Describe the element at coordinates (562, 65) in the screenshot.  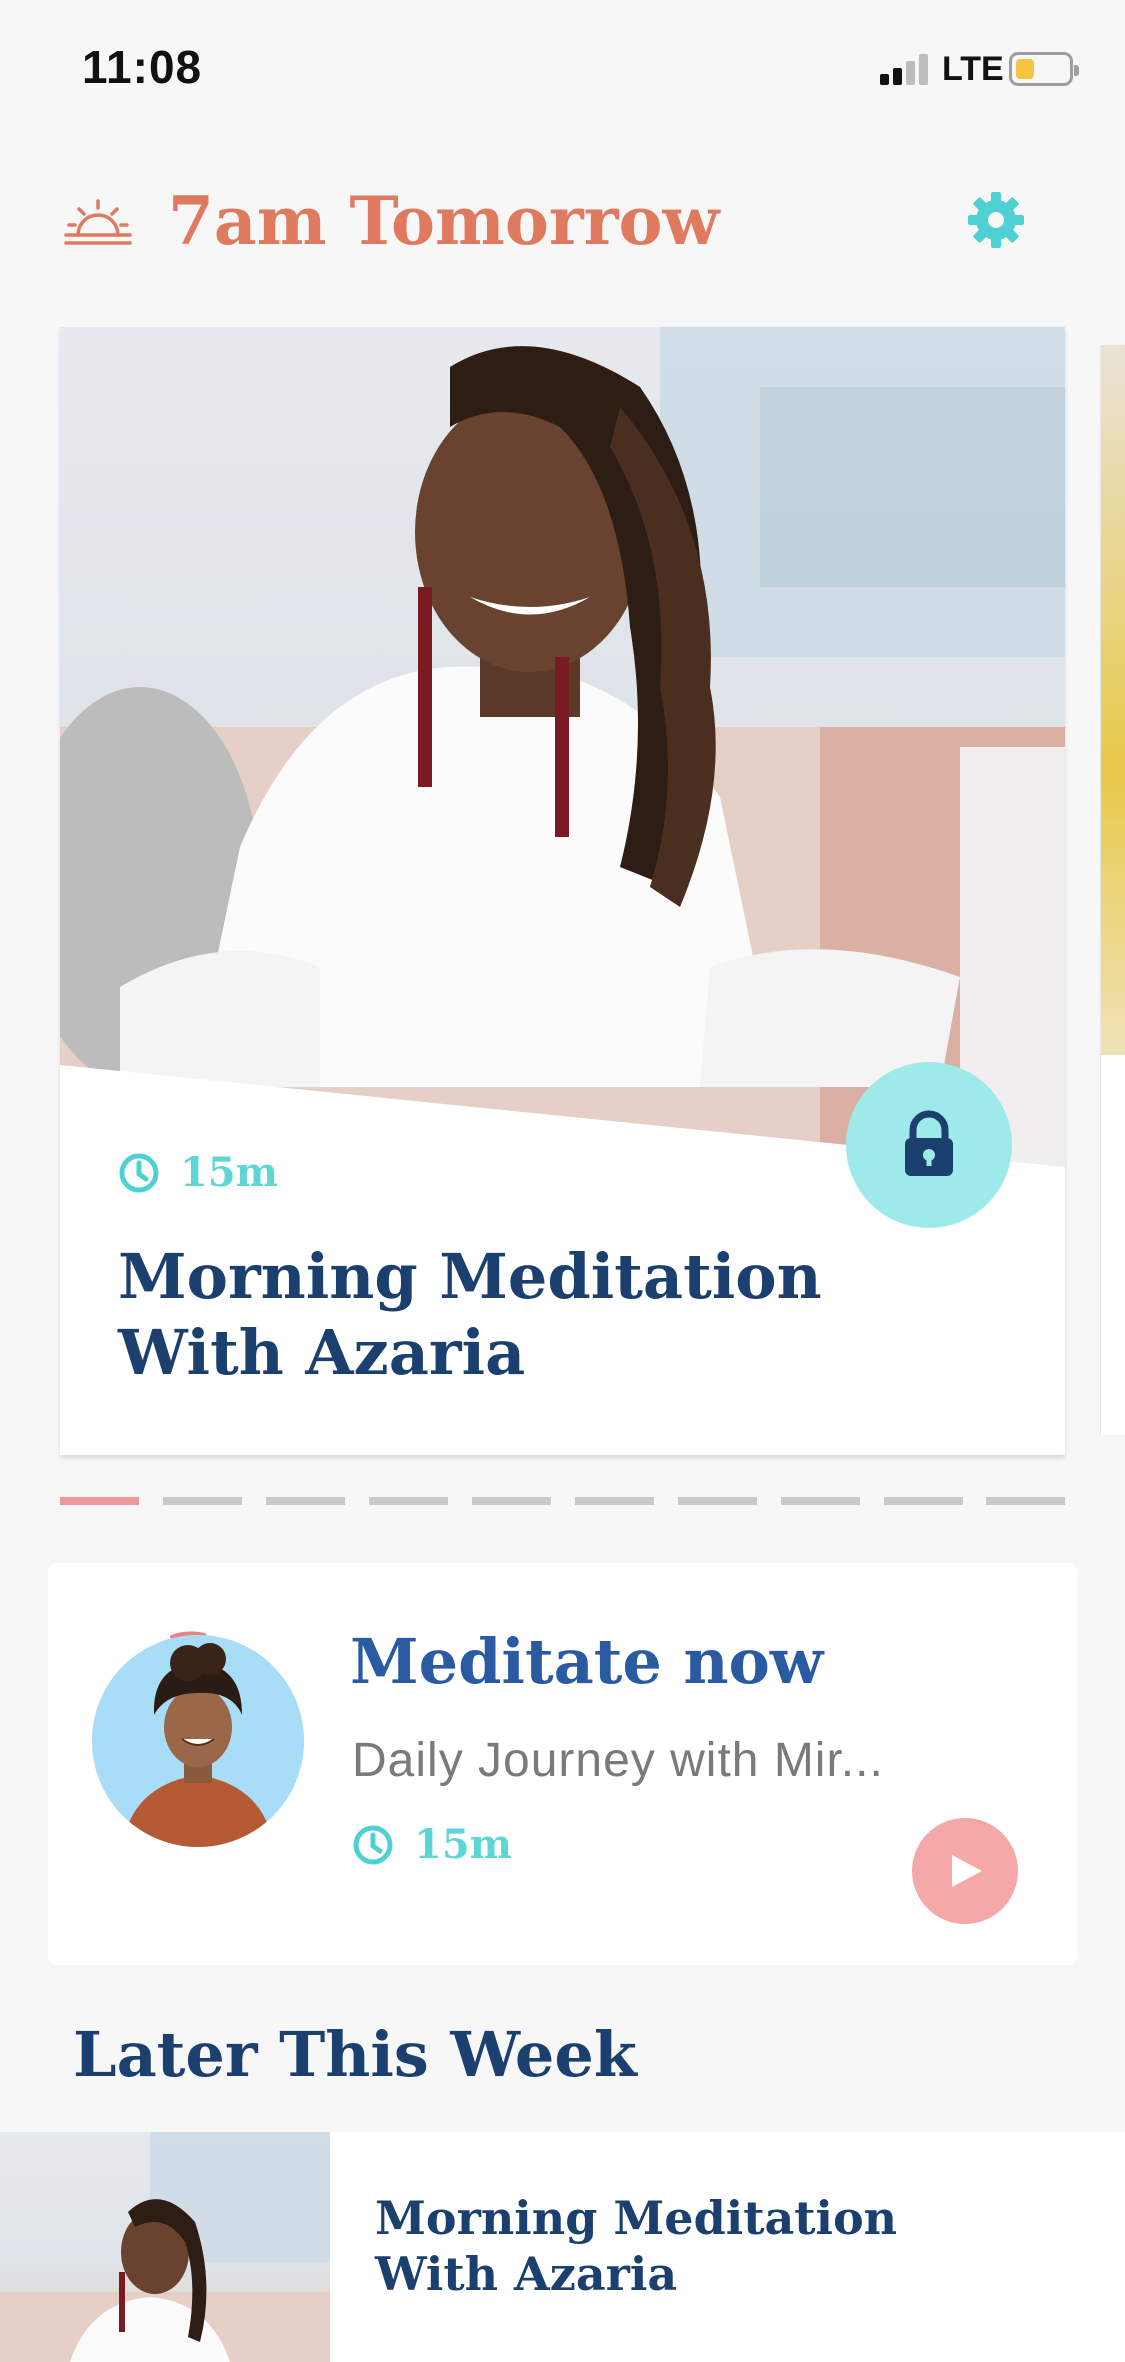
I see `status-bar: 11:08 LTE` at that location.